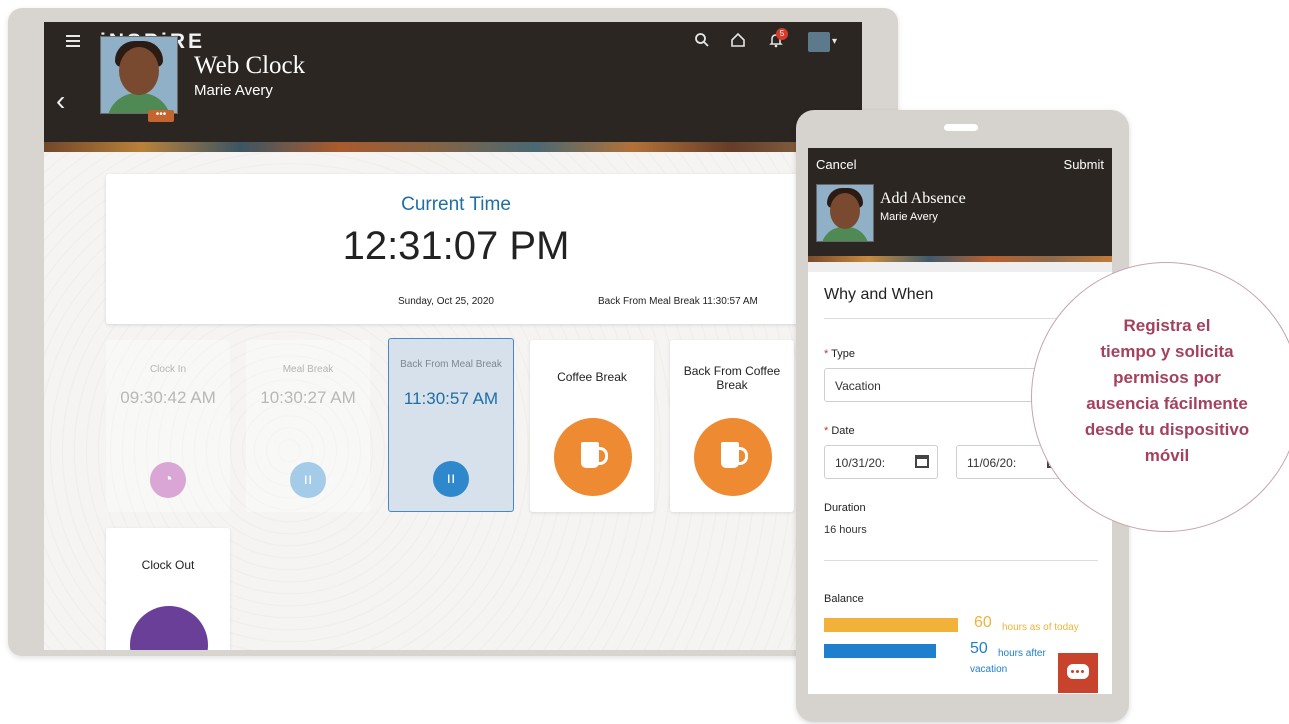 The height and width of the screenshot is (724, 1289). I want to click on last-event: Back From Meal Break 11:30:57 AM, so click(678, 301).